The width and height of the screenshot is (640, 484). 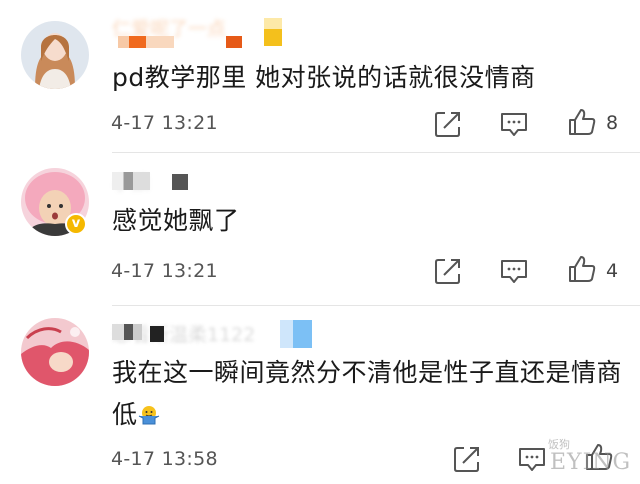 I want to click on watermark: 饭狗 EYING, so click(x=587, y=458).